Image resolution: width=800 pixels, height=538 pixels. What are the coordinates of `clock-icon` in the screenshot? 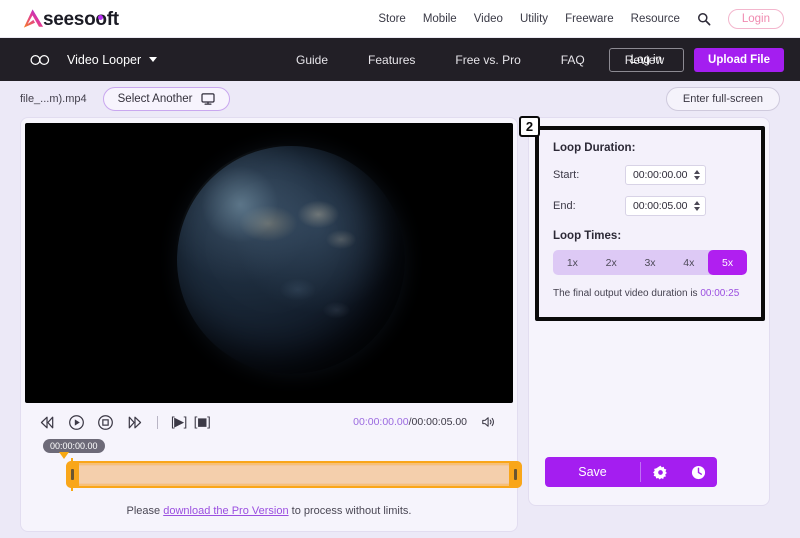 It's located at (698, 472).